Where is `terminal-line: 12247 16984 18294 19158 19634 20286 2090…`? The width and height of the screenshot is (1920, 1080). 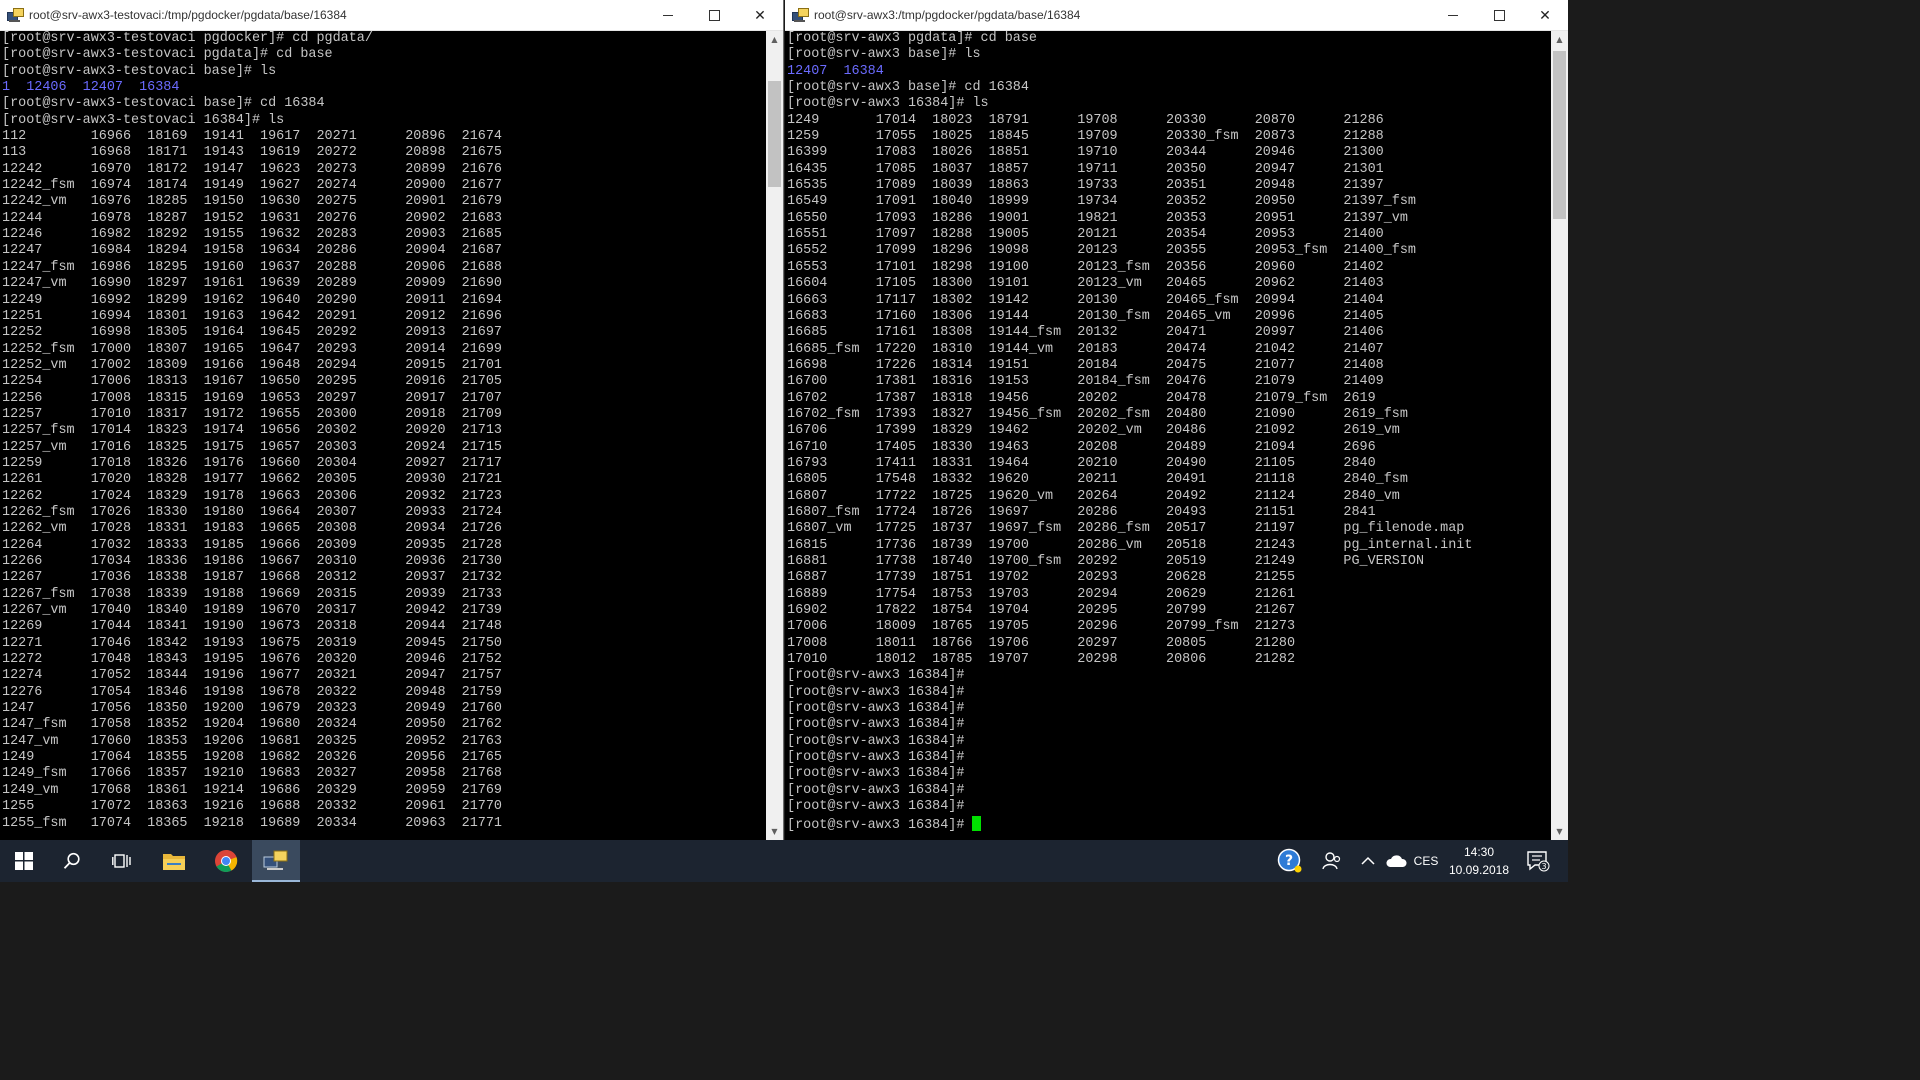
terminal-line: 12247 16984 18294 19158 19634 20286 2090… is located at coordinates (252, 251).